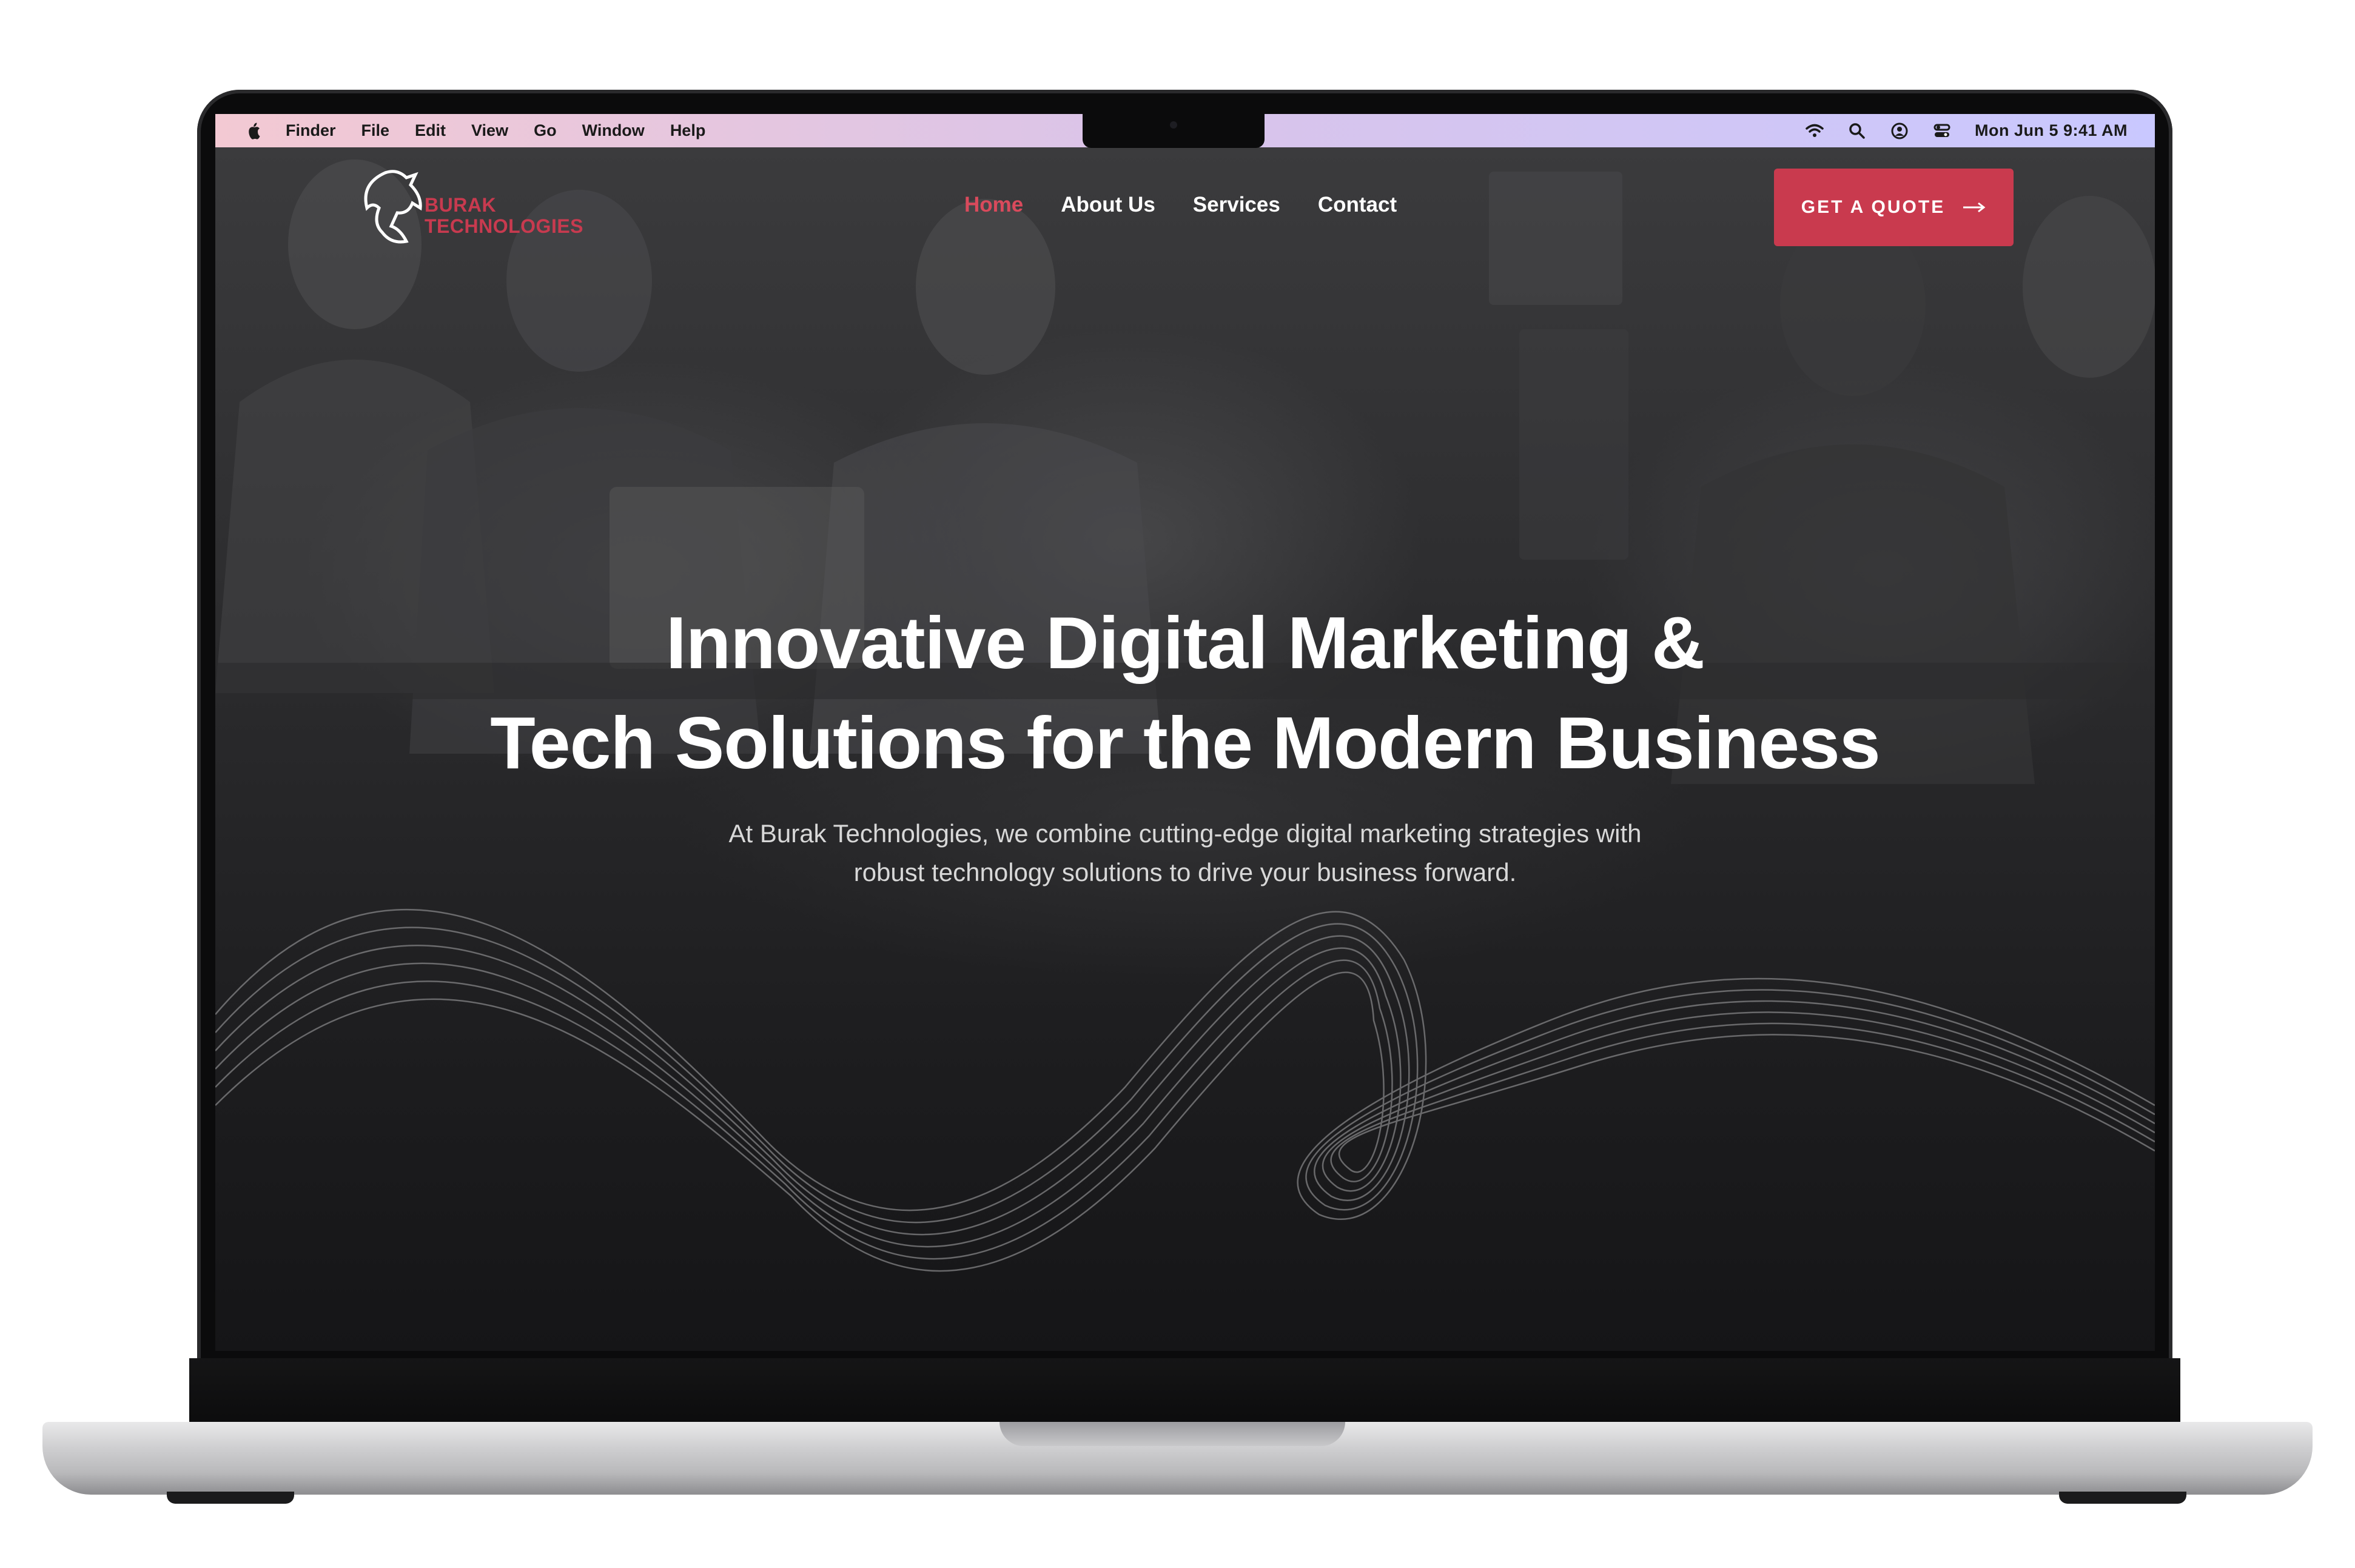  What do you see at coordinates (1174, 131) in the screenshot?
I see `camera-notch` at bounding box center [1174, 131].